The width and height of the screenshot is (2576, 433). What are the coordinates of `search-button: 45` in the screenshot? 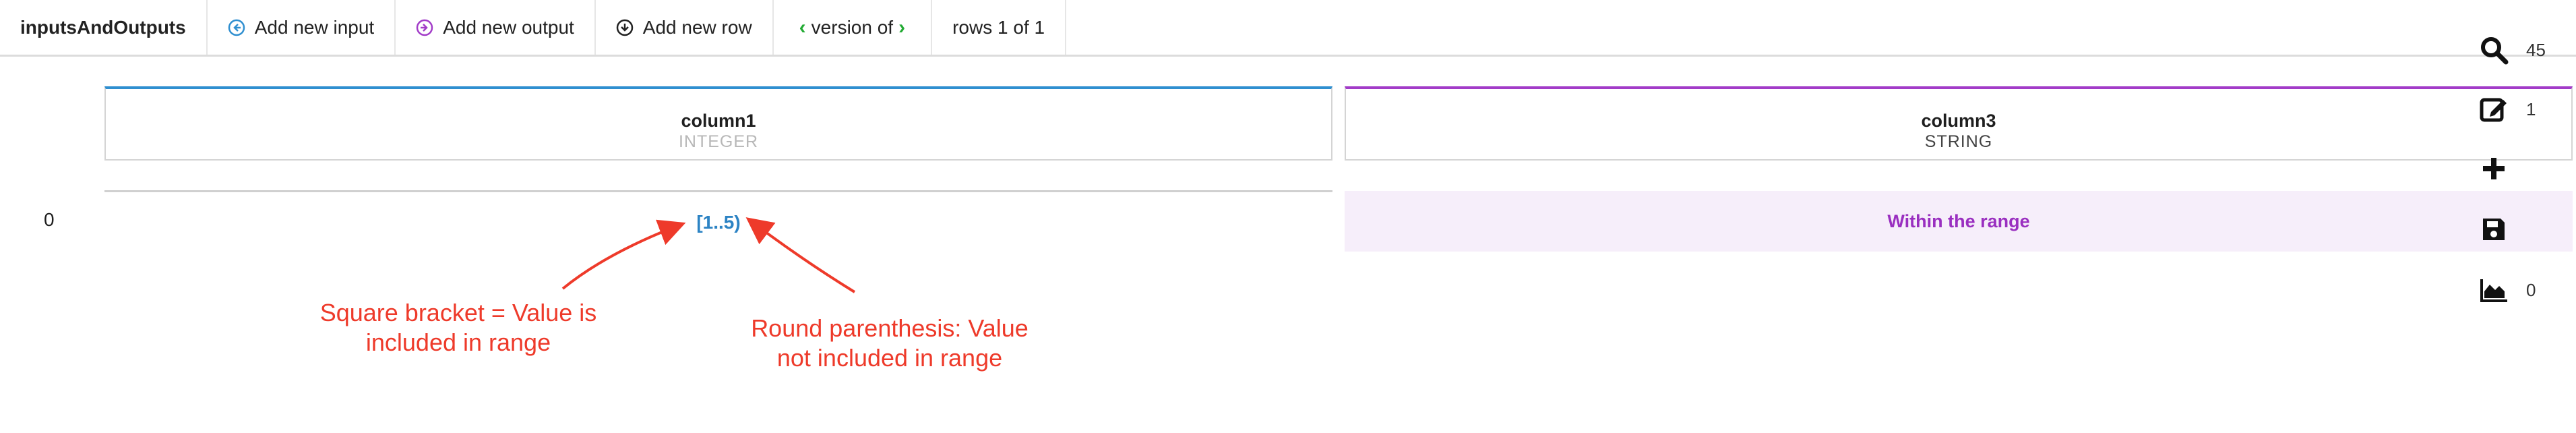 It's located at (2524, 50).